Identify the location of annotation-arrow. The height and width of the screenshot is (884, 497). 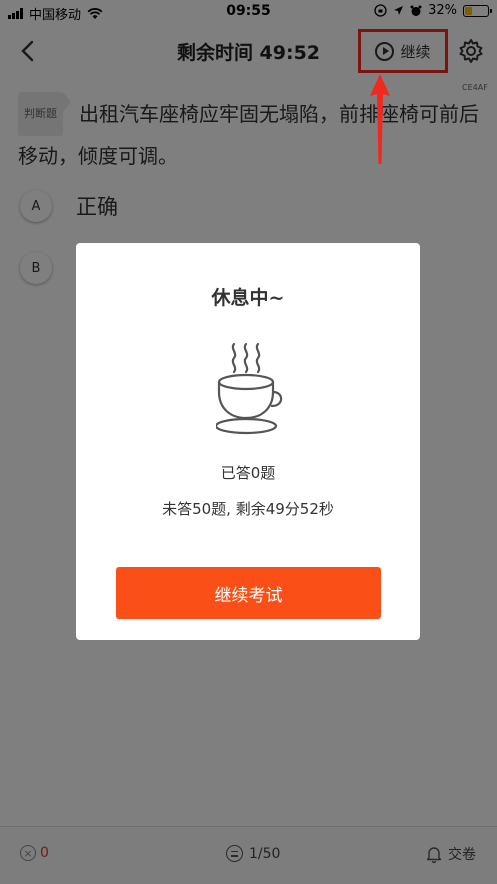
(380, 119).